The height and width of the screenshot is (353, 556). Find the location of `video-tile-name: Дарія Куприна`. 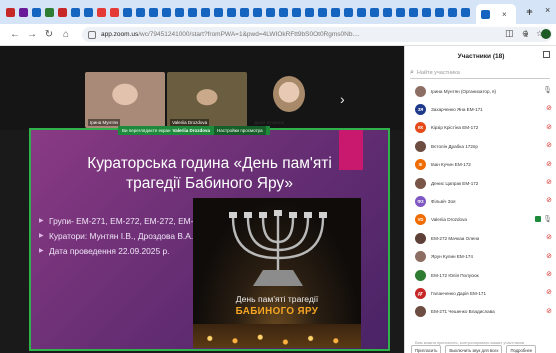

video-tile-name: Дарія Куприна is located at coordinates (269, 122).